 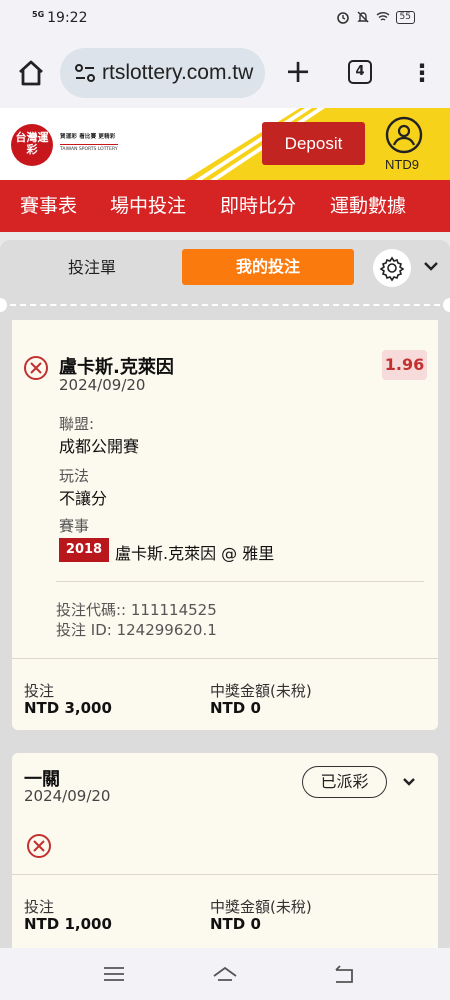 I want to click on nav-item-schedule: 賽事表, so click(x=48, y=206).